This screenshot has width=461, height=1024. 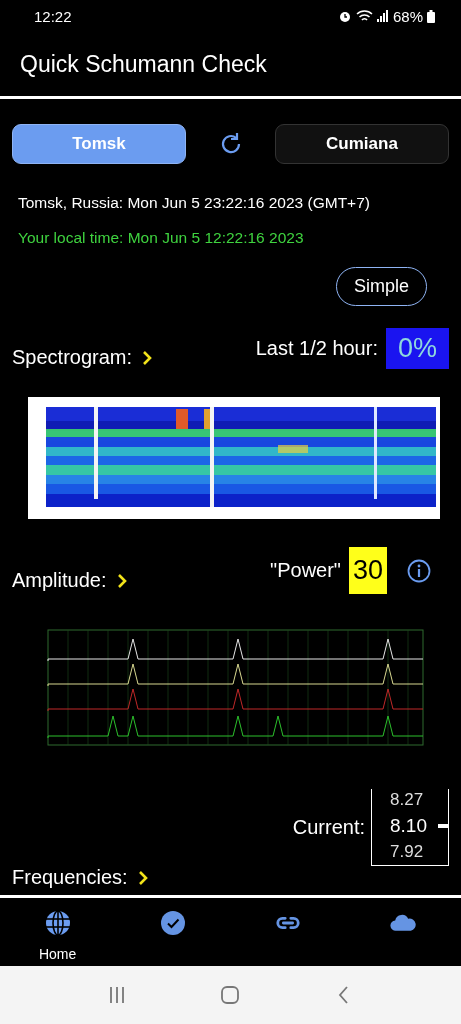 I want to click on home-icon, so click(x=230, y=995).